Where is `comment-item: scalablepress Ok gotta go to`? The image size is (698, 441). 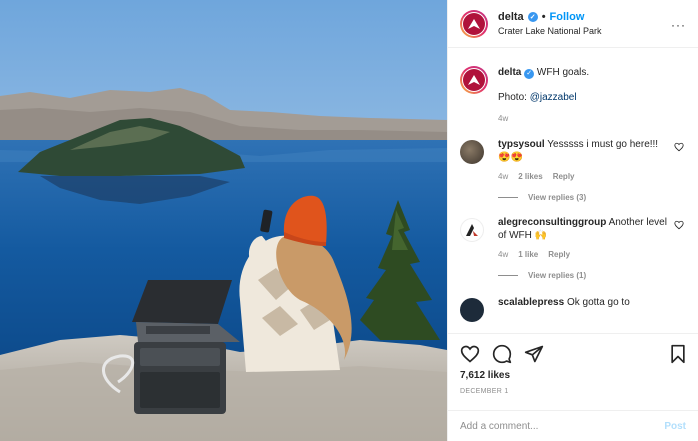
comment-item: scalablepress Ok gotta go to is located at coordinates (573, 309).